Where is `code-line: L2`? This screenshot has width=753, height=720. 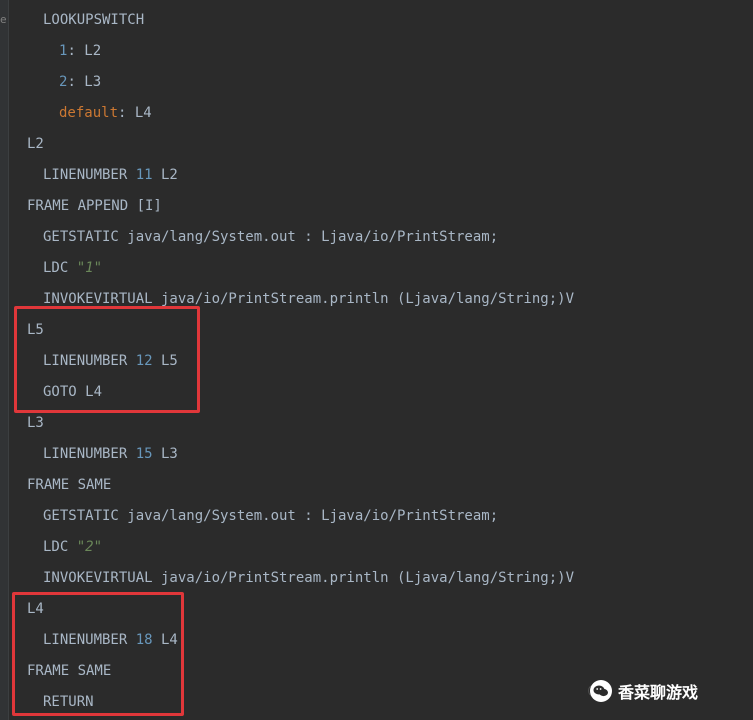 code-line: L2 is located at coordinates (35, 144).